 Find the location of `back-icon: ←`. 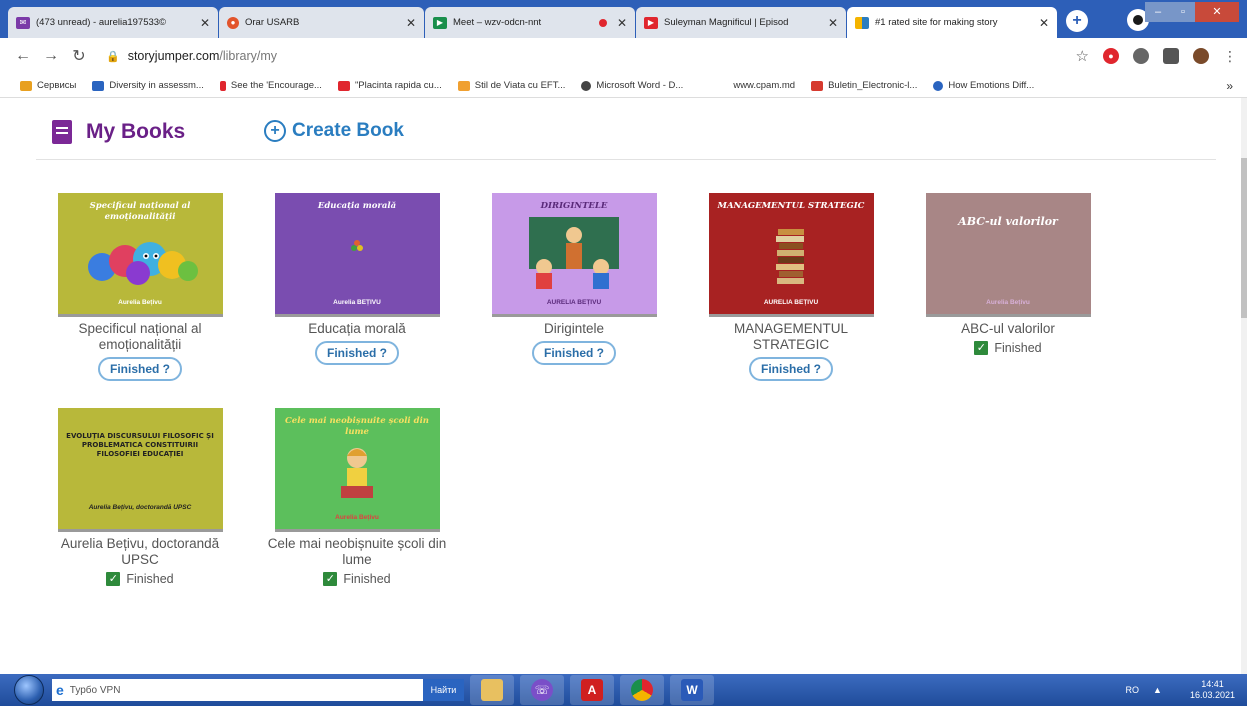

back-icon: ← is located at coordinates (23, 56).